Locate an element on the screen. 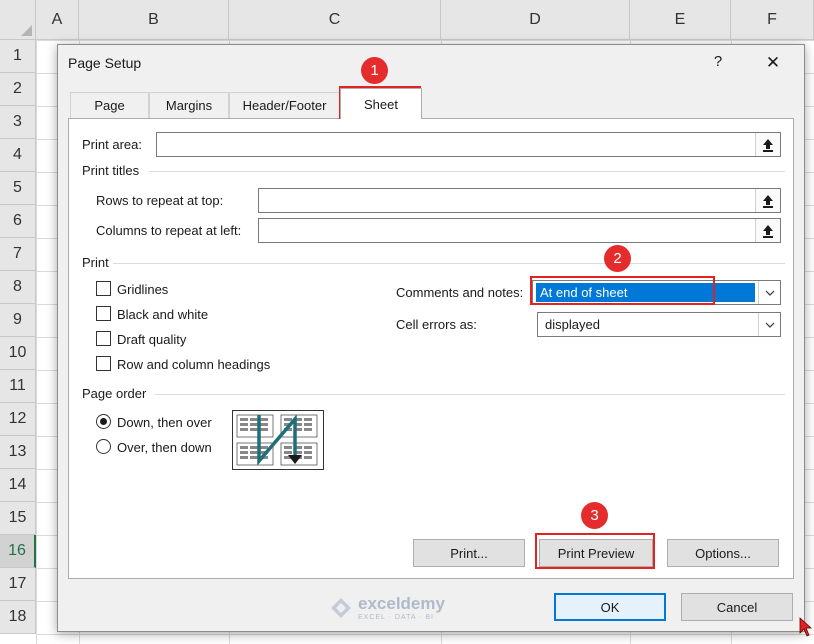 This screenshot has height=644, width=814. row-col-headings-label: Row and column headings is located at coordinates (193, 364).